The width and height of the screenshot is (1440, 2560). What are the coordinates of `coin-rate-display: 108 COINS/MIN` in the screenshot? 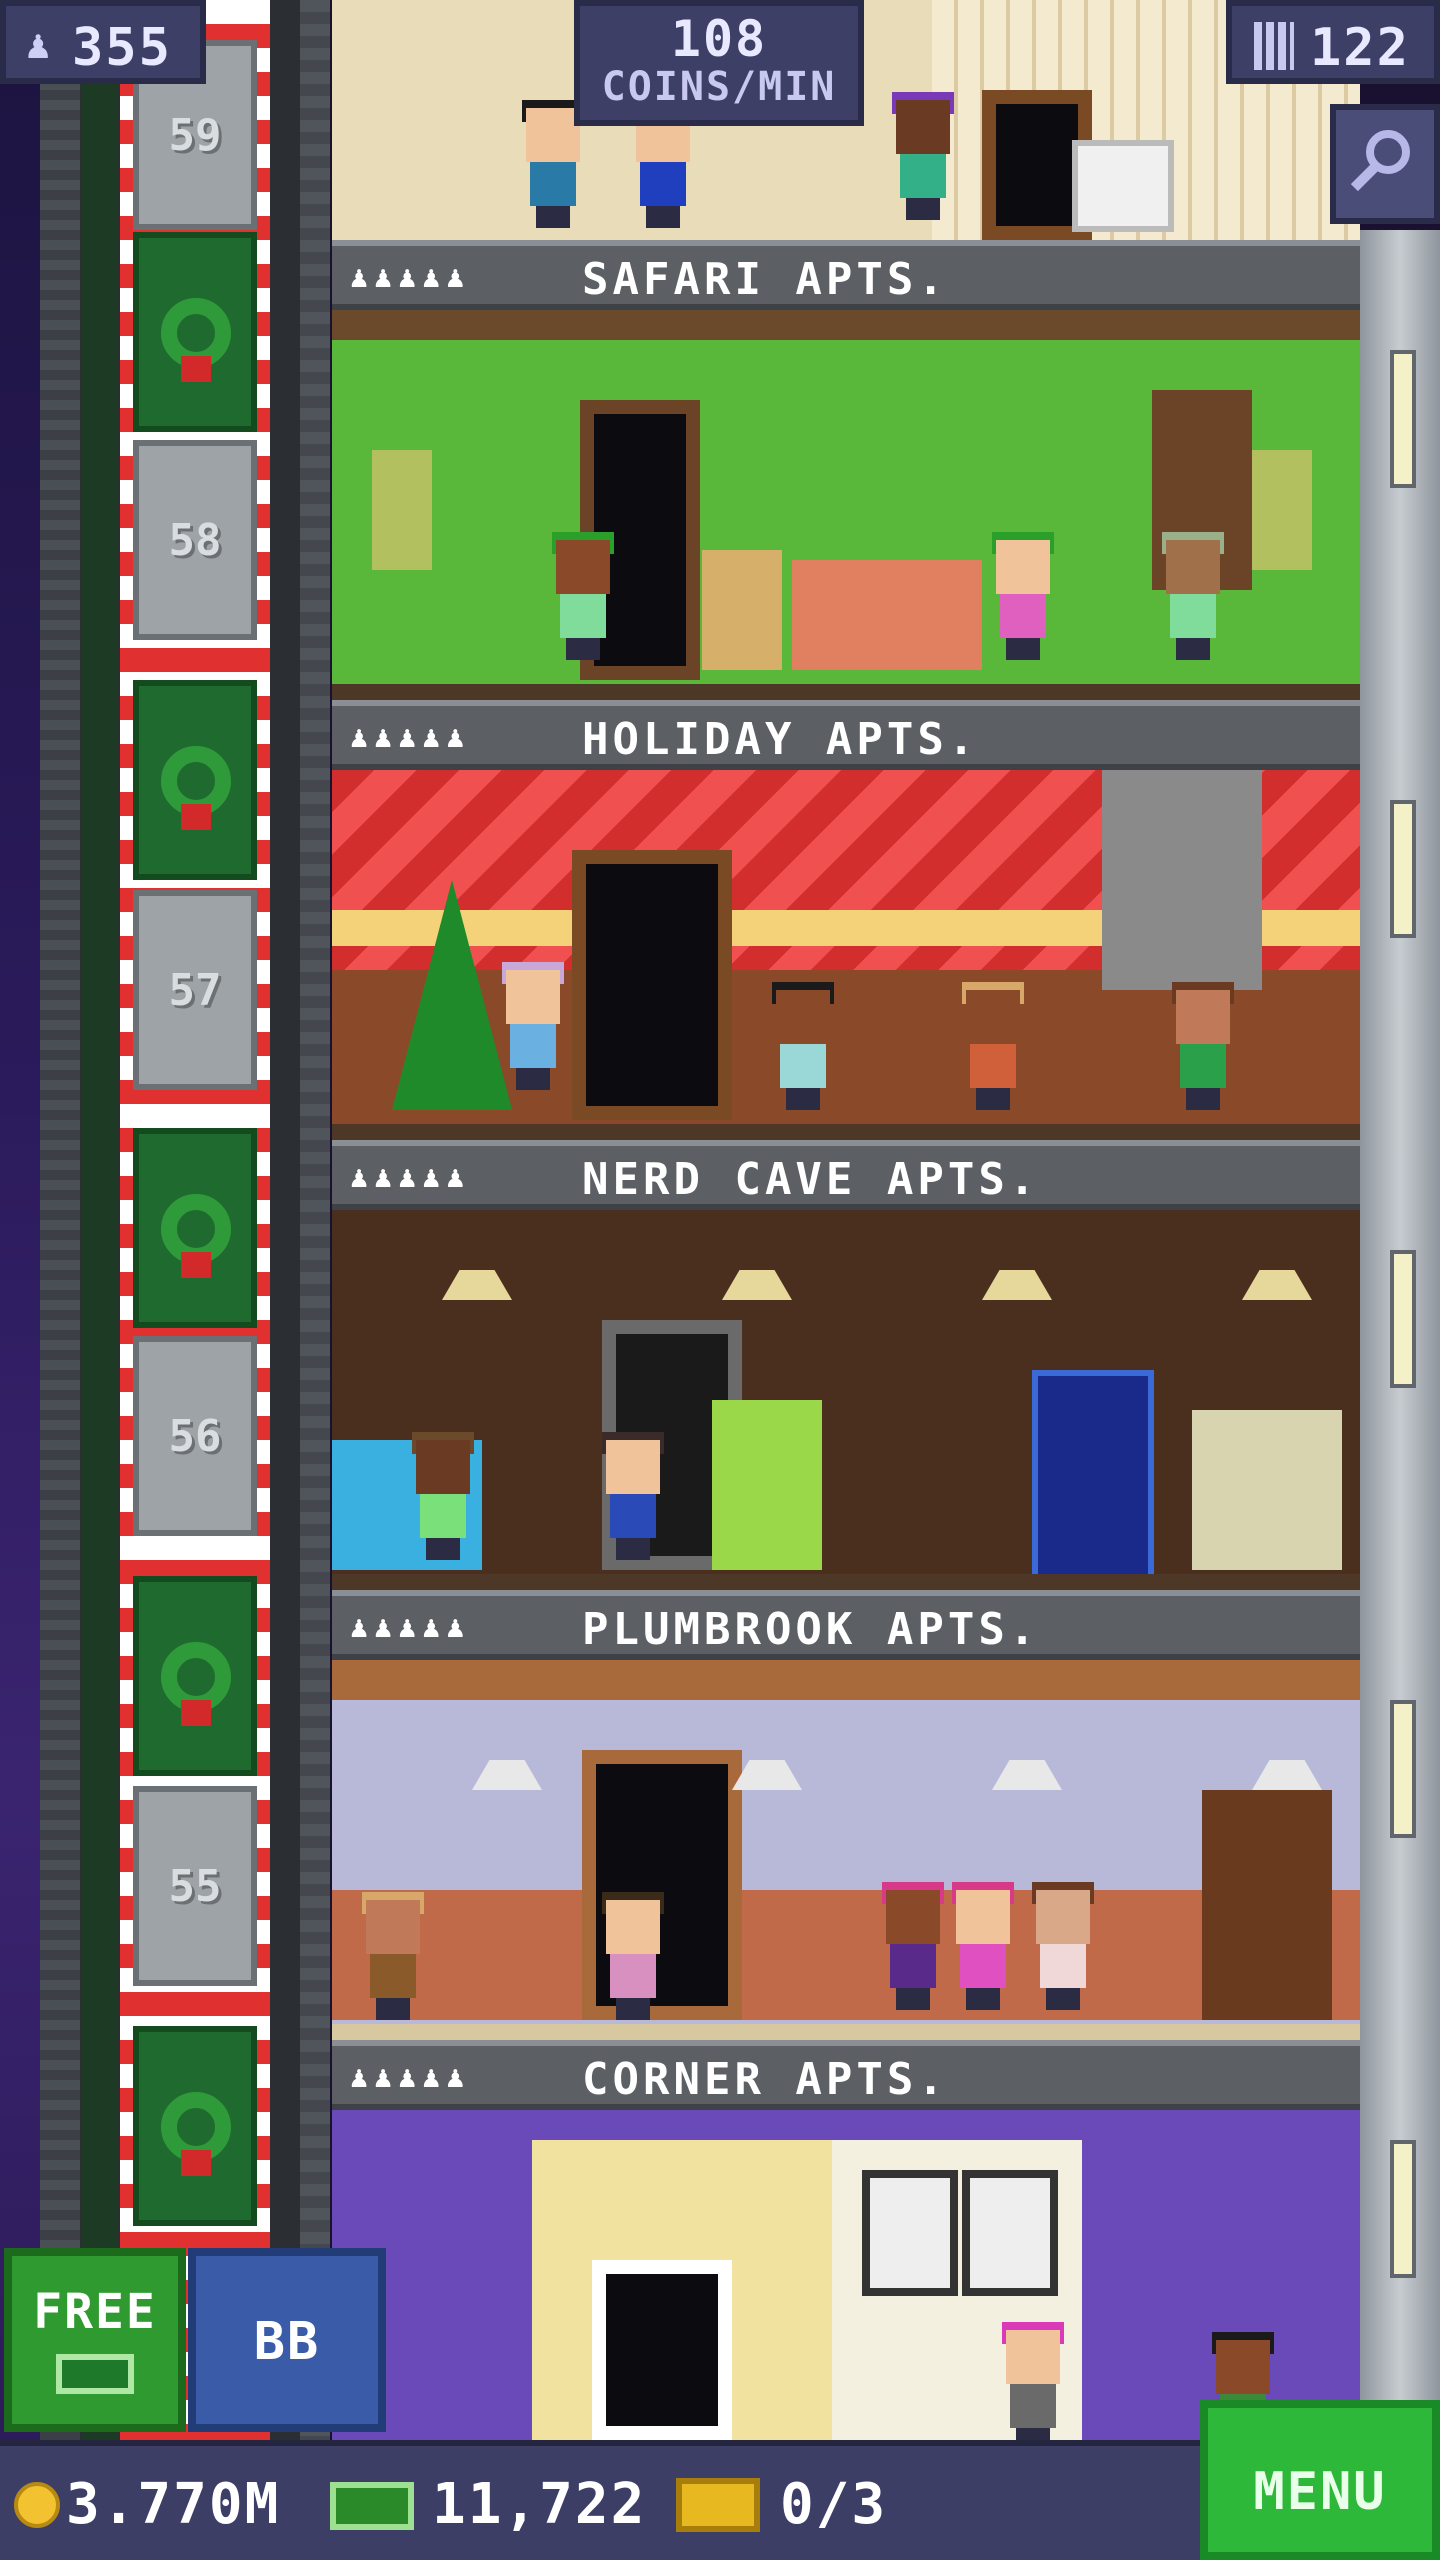 It's located at (719, 63).